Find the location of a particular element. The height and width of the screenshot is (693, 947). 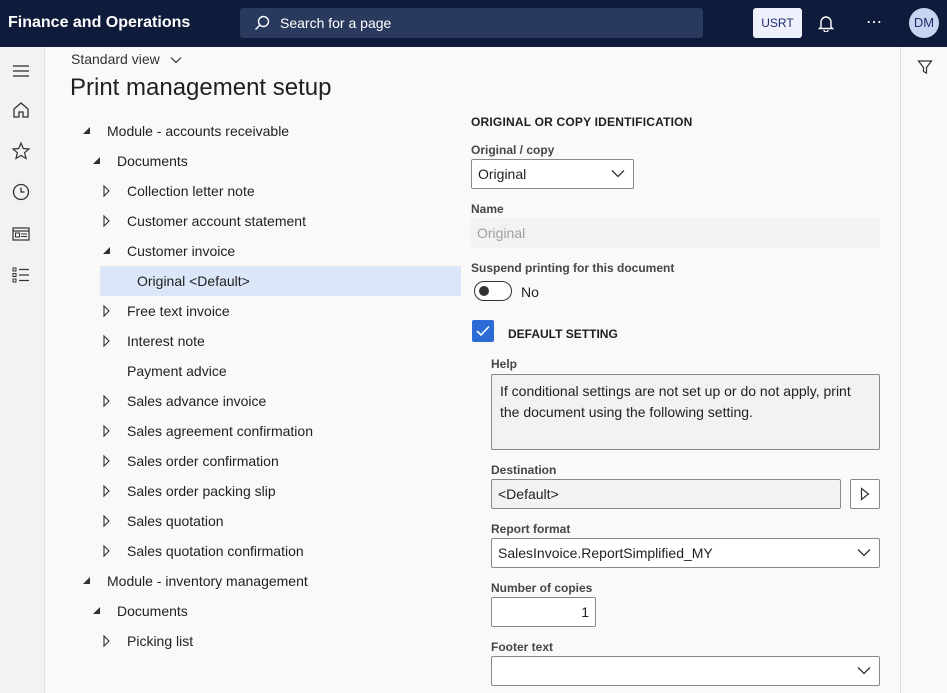

default-setting-checkbox is located at coordinates (483, 331).